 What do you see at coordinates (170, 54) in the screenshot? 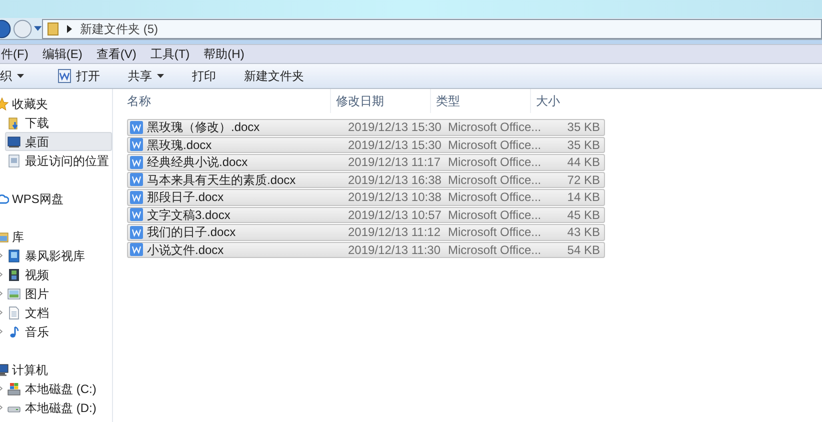
I see `menu-item: 工具(T)` at bounding box center [170, 54].